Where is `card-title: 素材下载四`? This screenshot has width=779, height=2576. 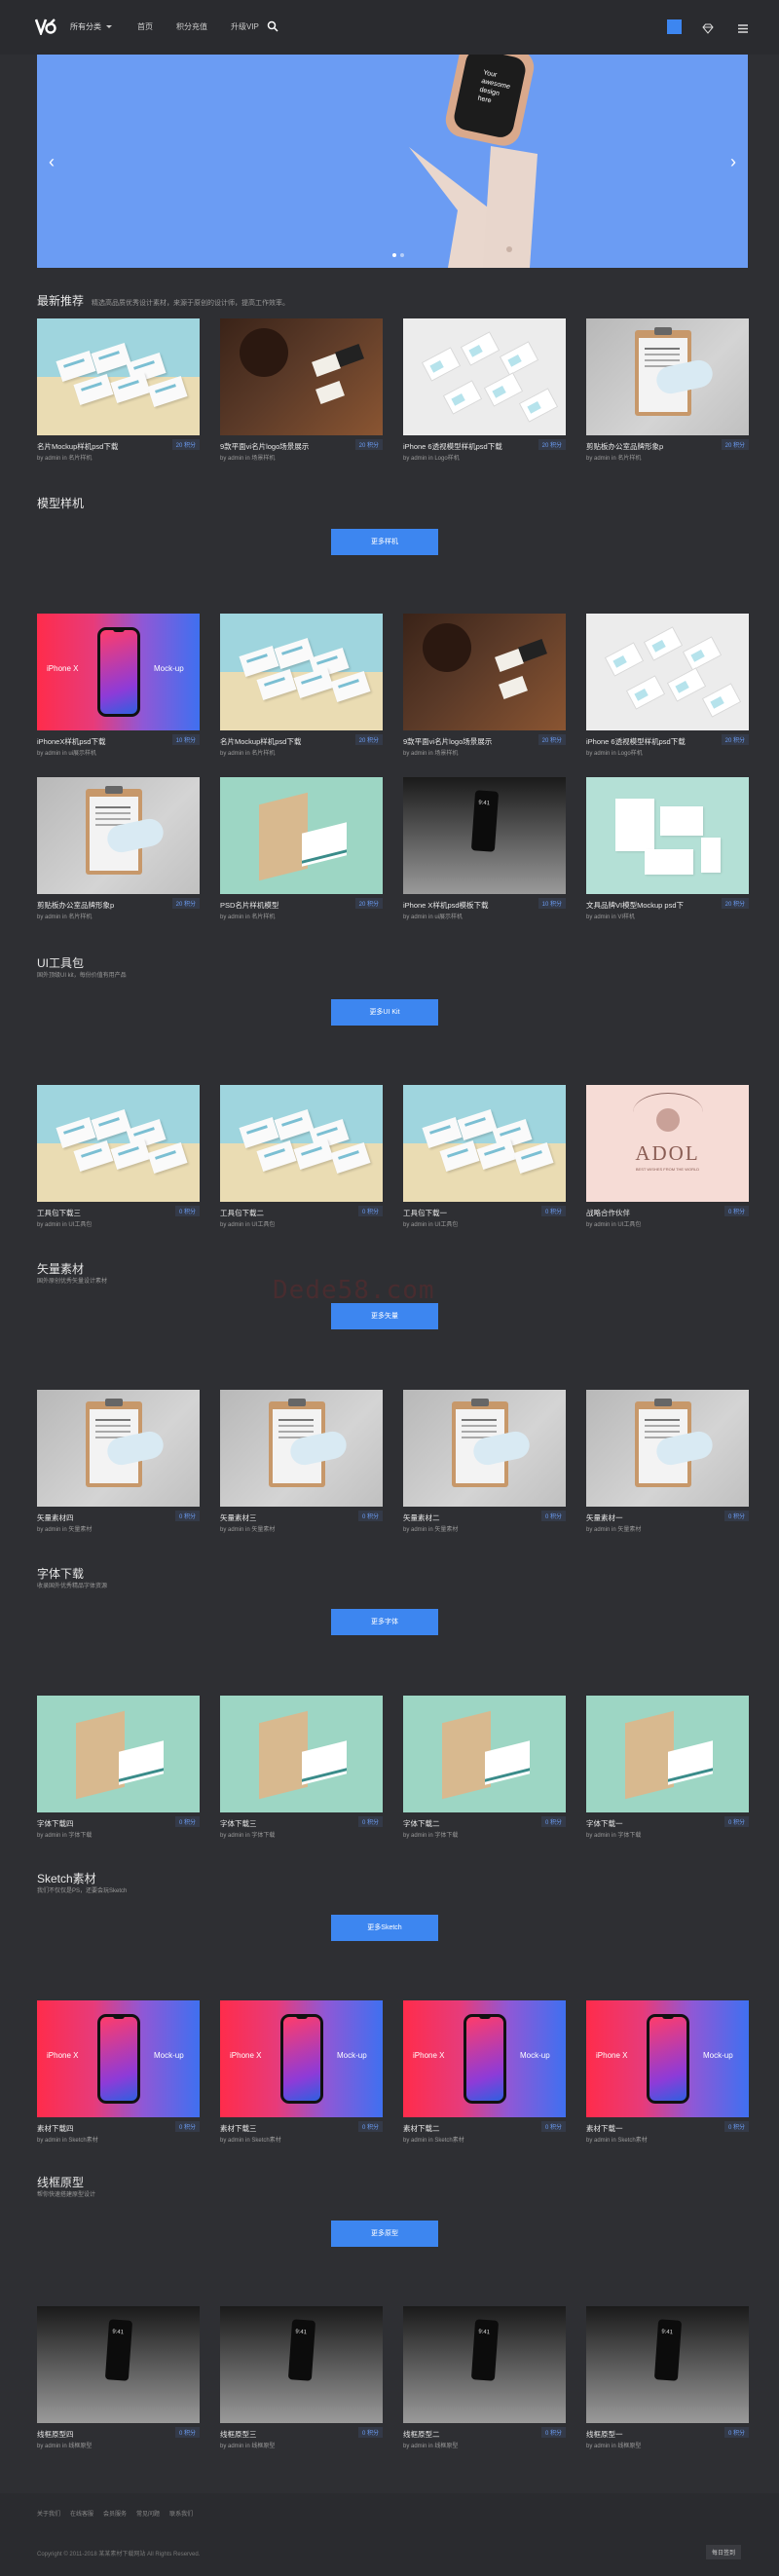
card-title: 素材下载四 is located at coordinates (55, 2128).